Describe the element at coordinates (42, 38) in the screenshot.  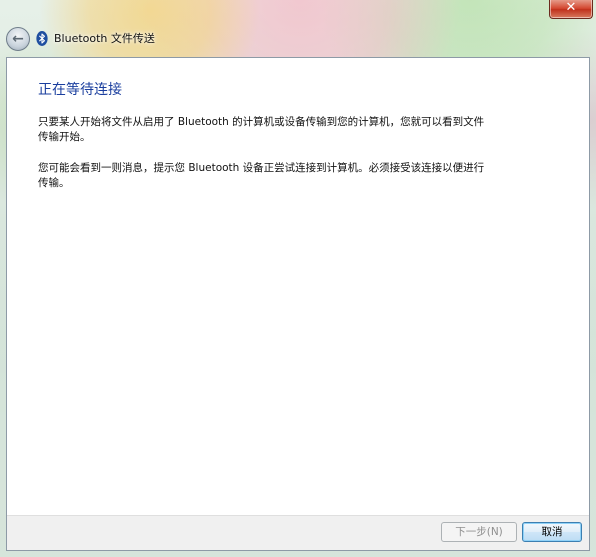
I see `bluetooth-icon` at that location.